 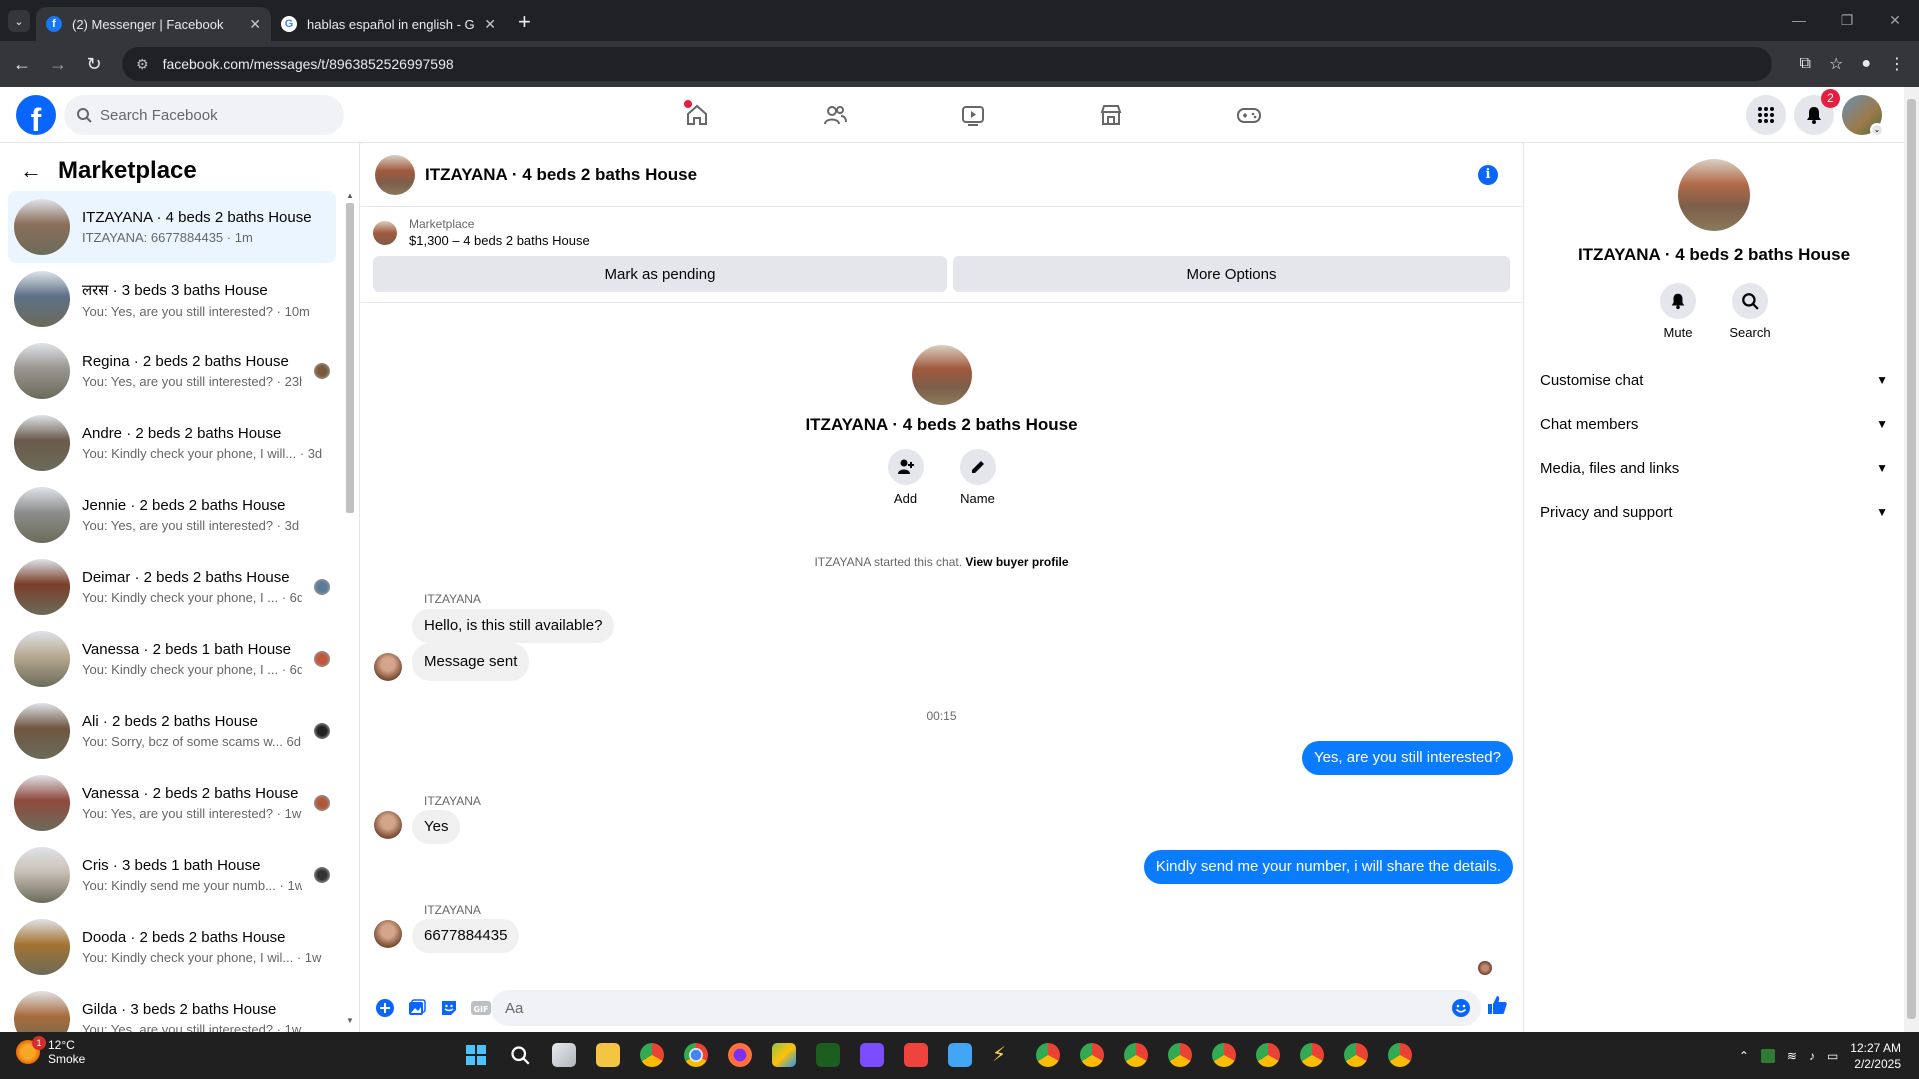 What do you see at coordinates (520, 1055) in the screenshot?
I see `search-icon` at bounding box center [520, 1055].